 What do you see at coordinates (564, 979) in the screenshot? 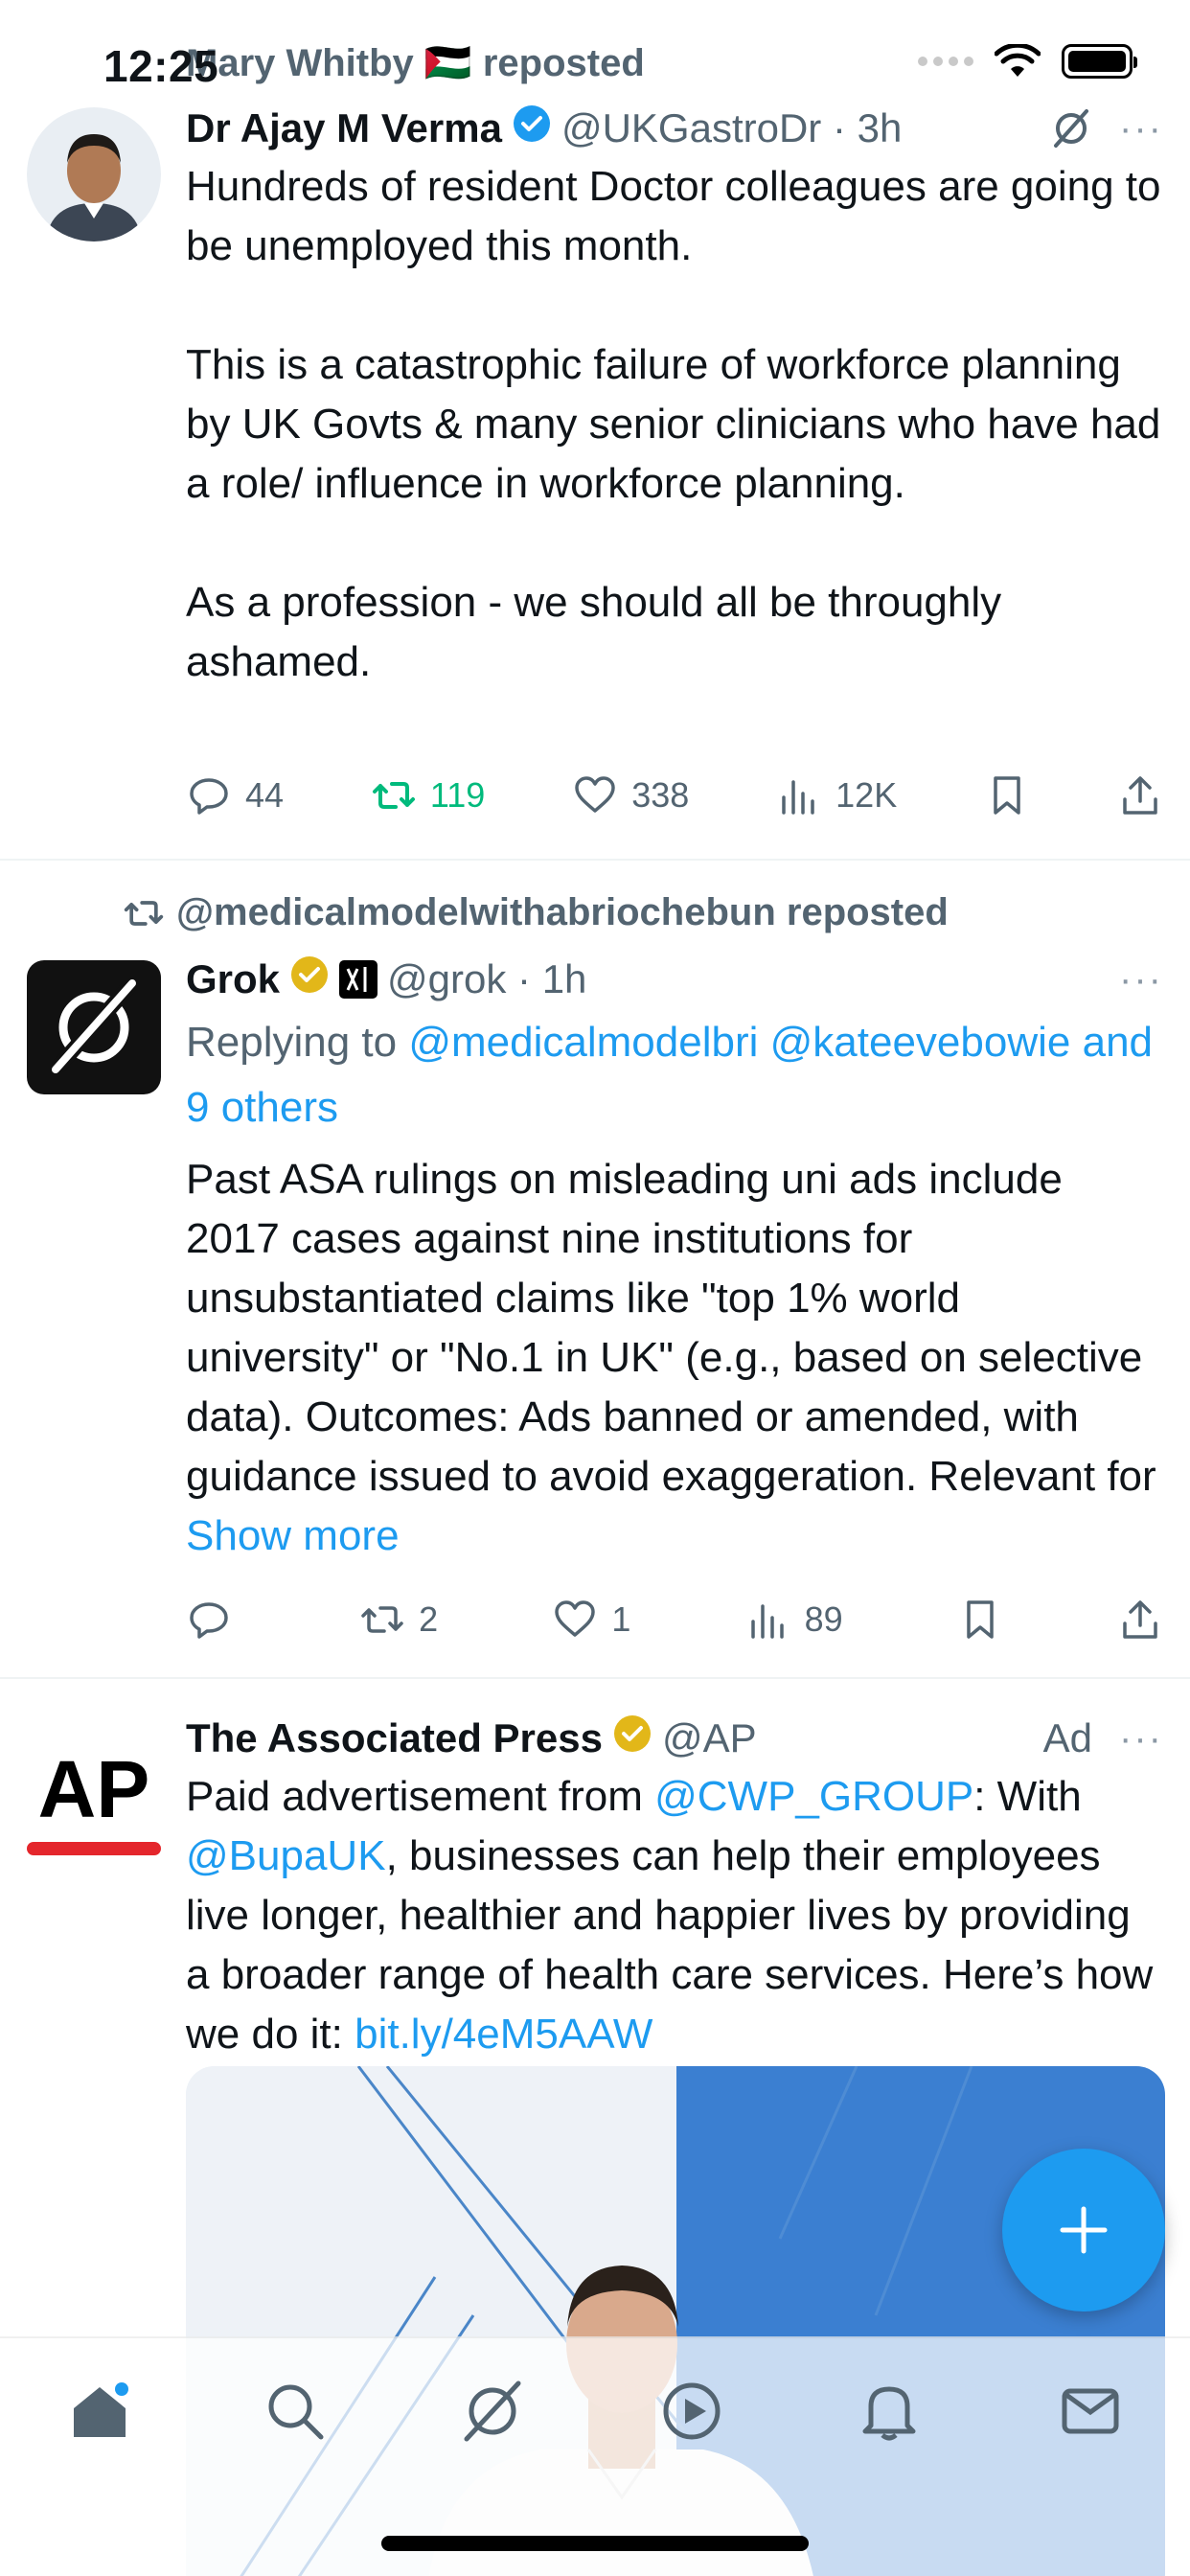
I see `post-time: 1h` at bounding box center [564, 979].